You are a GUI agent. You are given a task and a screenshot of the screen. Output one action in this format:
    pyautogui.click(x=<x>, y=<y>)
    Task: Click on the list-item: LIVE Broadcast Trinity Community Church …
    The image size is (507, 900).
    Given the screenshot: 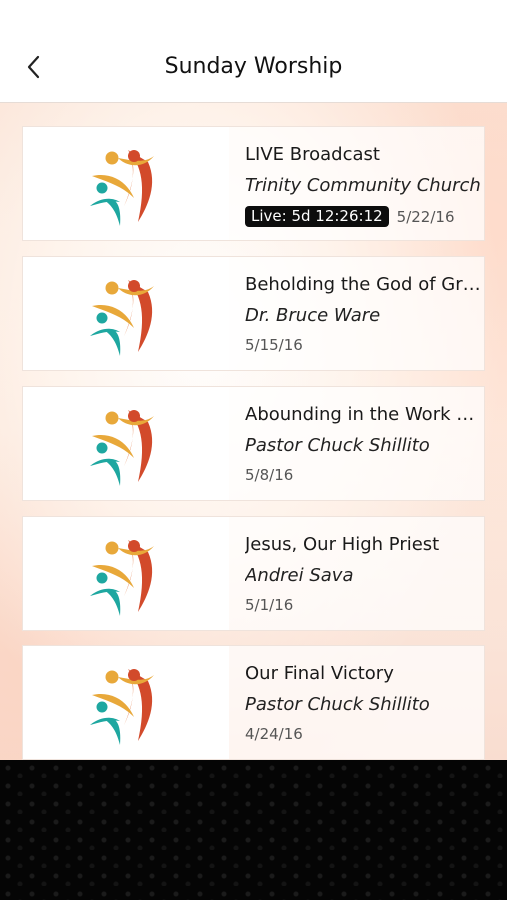 What is the action you would take?
    pyautogui.click(x=253, y=183)
    